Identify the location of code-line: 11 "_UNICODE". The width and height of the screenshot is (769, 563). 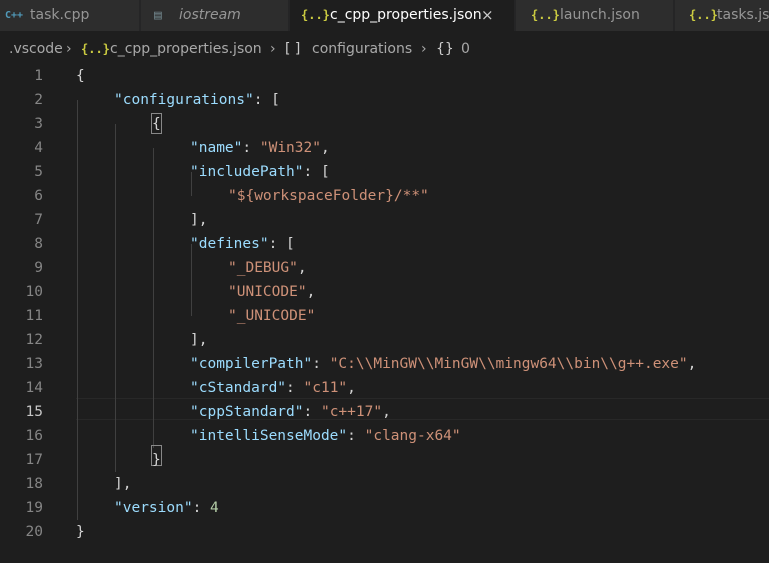
(384, 316).